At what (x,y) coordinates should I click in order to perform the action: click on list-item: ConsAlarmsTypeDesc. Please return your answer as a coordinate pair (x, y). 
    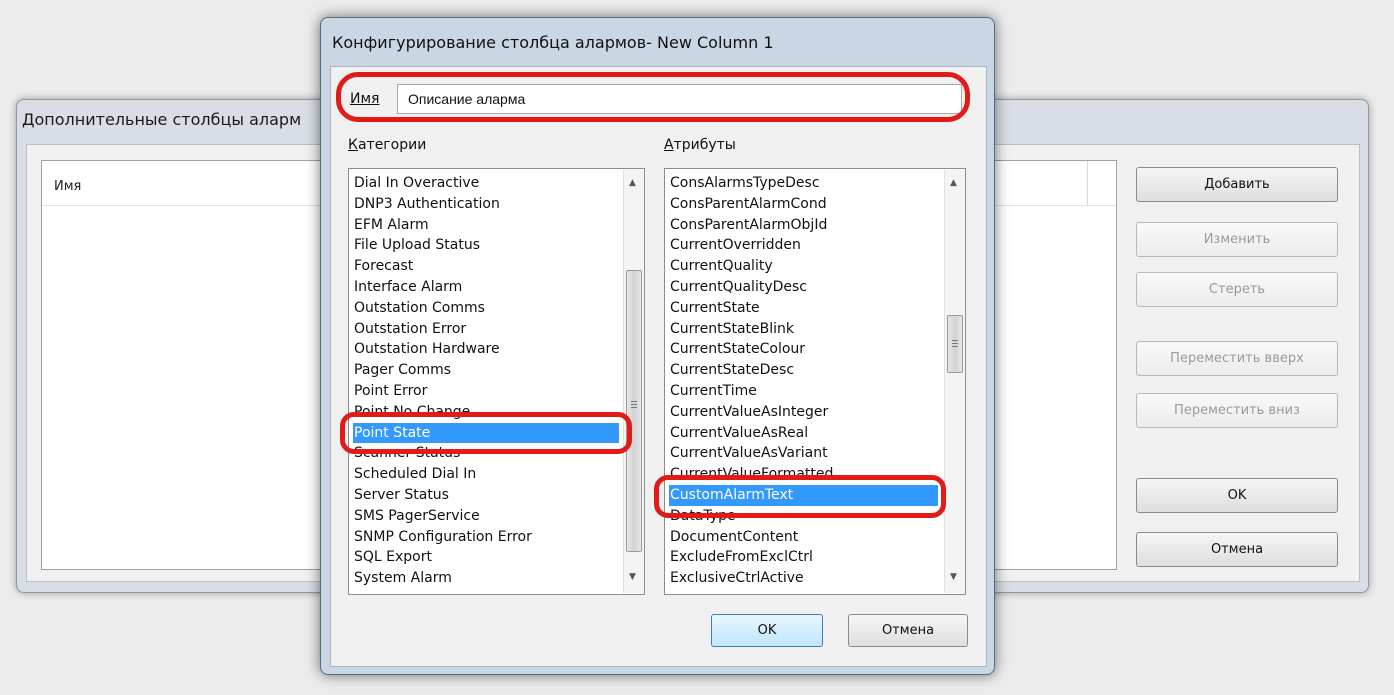
    Looking at the image, I should click on (803, 183).